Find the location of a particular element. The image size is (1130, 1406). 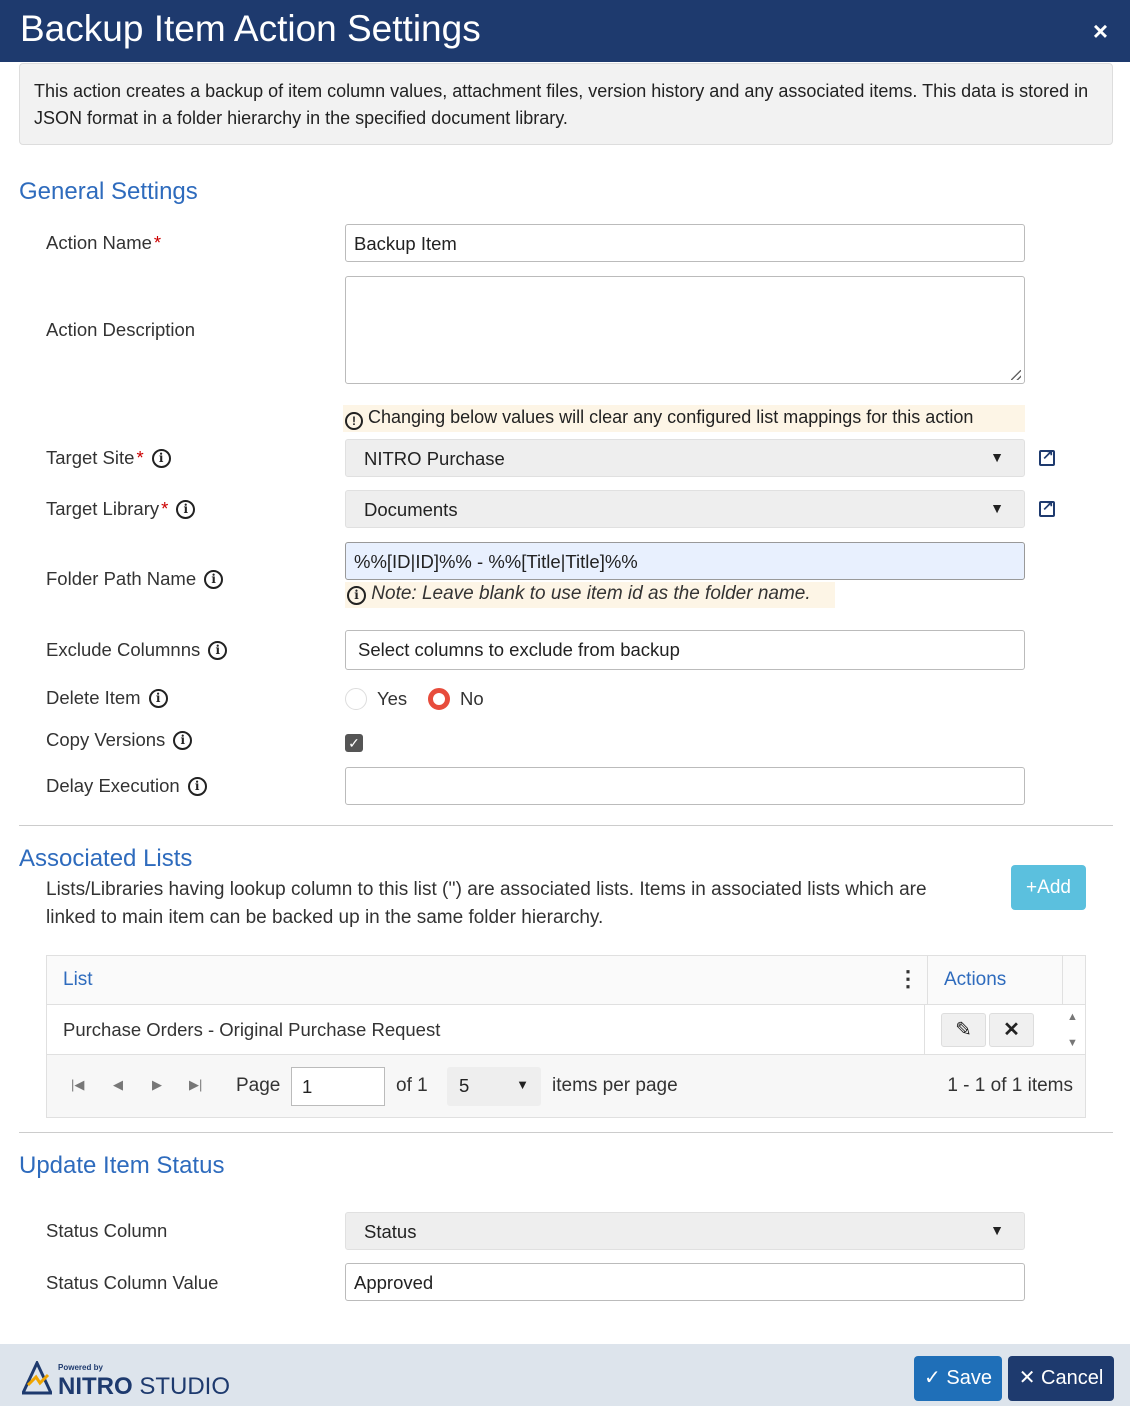

add-button: +Add is located at coordinates (1048, 887).